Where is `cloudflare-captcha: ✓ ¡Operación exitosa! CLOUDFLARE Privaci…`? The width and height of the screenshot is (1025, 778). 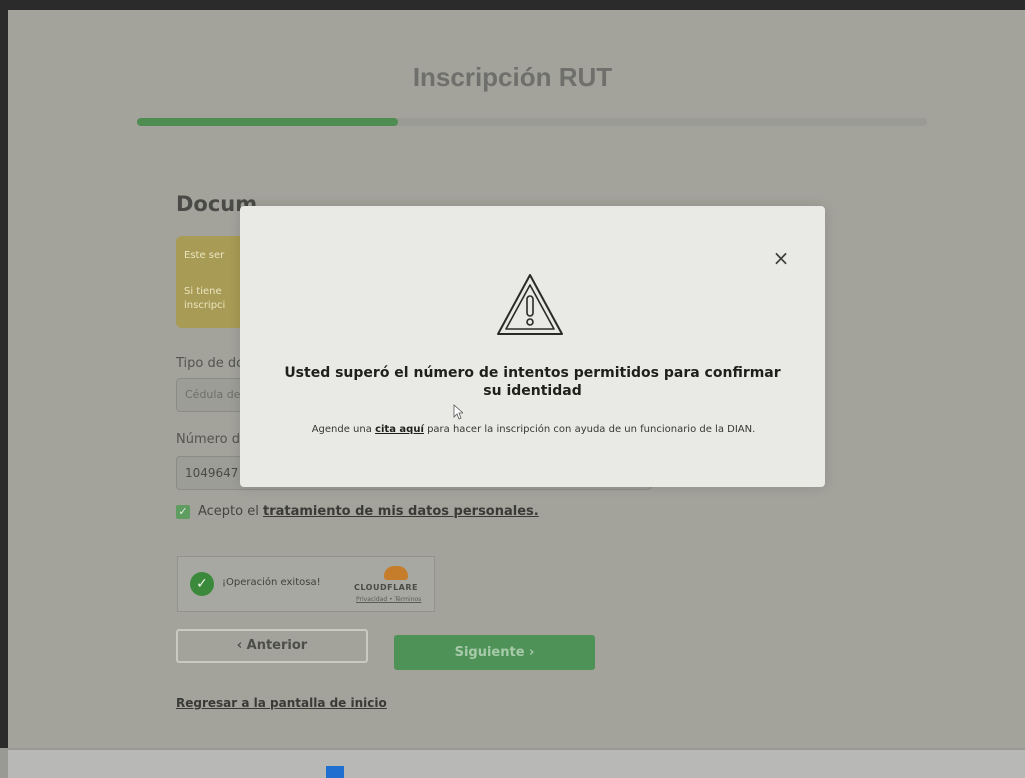
cloudflare-captcha: ✓ ¡Operación exitosa! CLOUDFLARE Privaci… is located at coordinates (306, 584).